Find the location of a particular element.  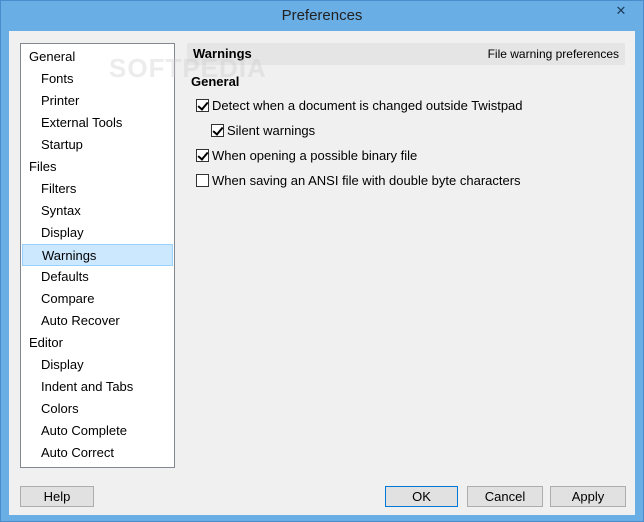

nav-item-printer: Printer is located at coordinates (97, 101).